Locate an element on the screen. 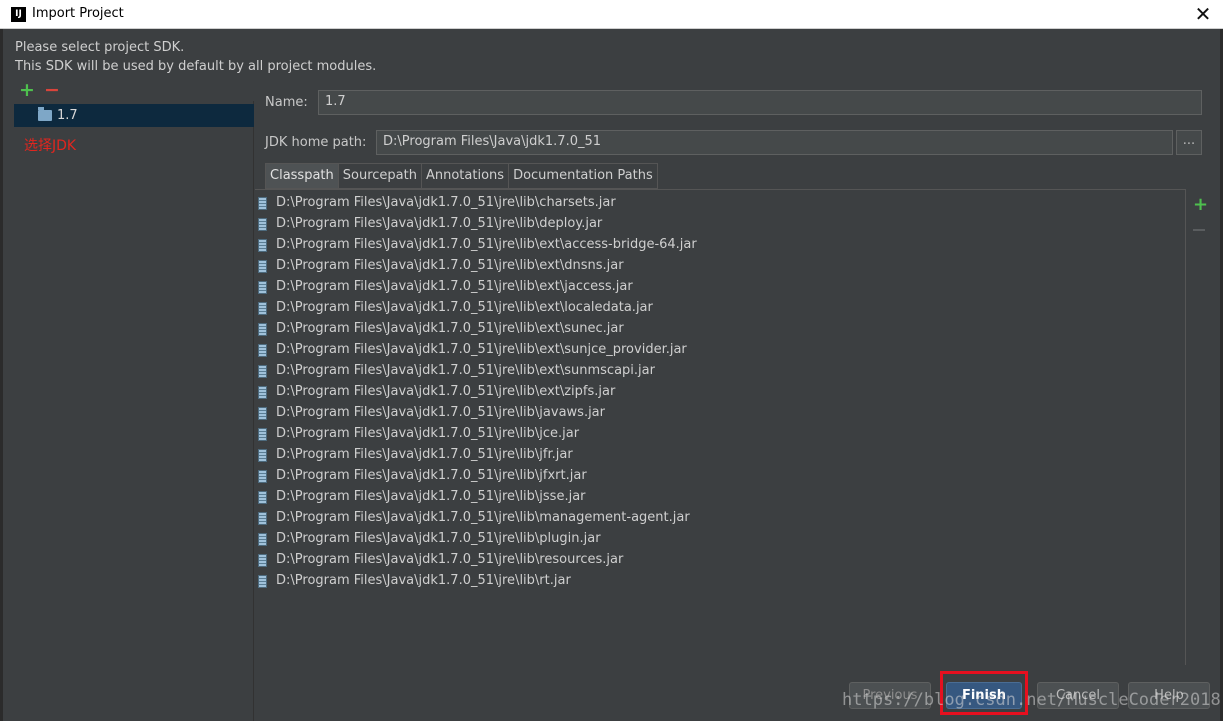 This screenshot has width=1223, height=721. sdk-item-label: 1.7 is located at coordinates (67, 115).